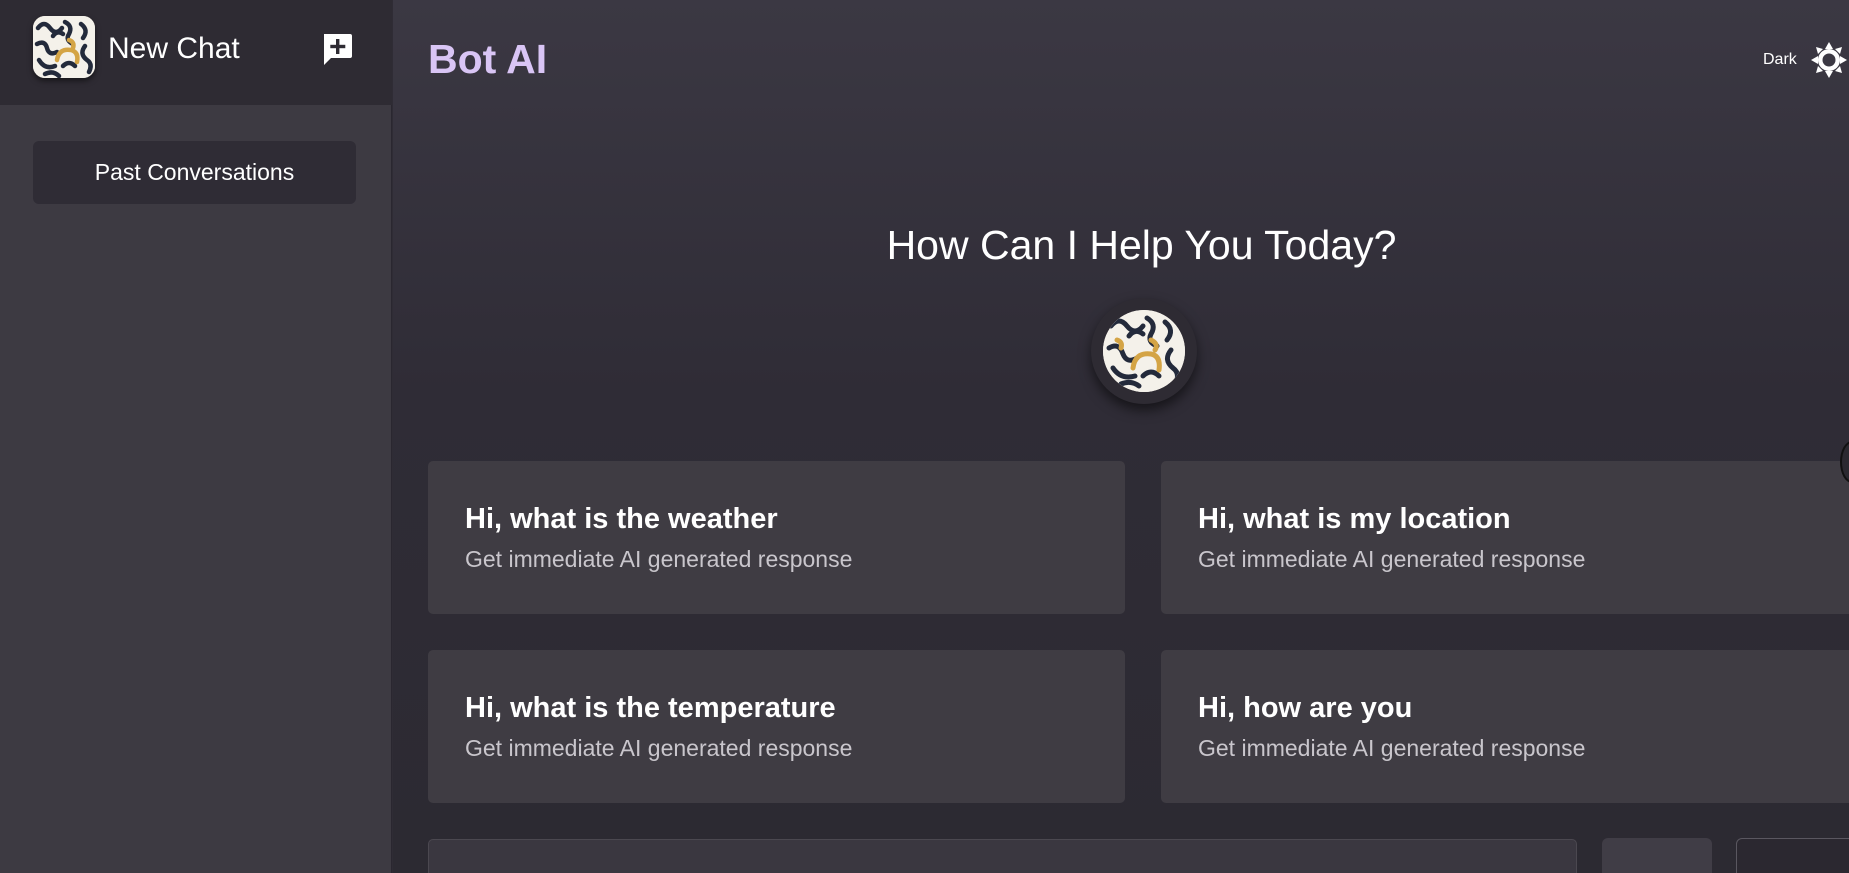 The width and height of the screenshot is (1849, 873). Describe the element at coordinates (621, 519) in the screenshot. I see `suggestion-title: Hi, what is the weather` at that location.